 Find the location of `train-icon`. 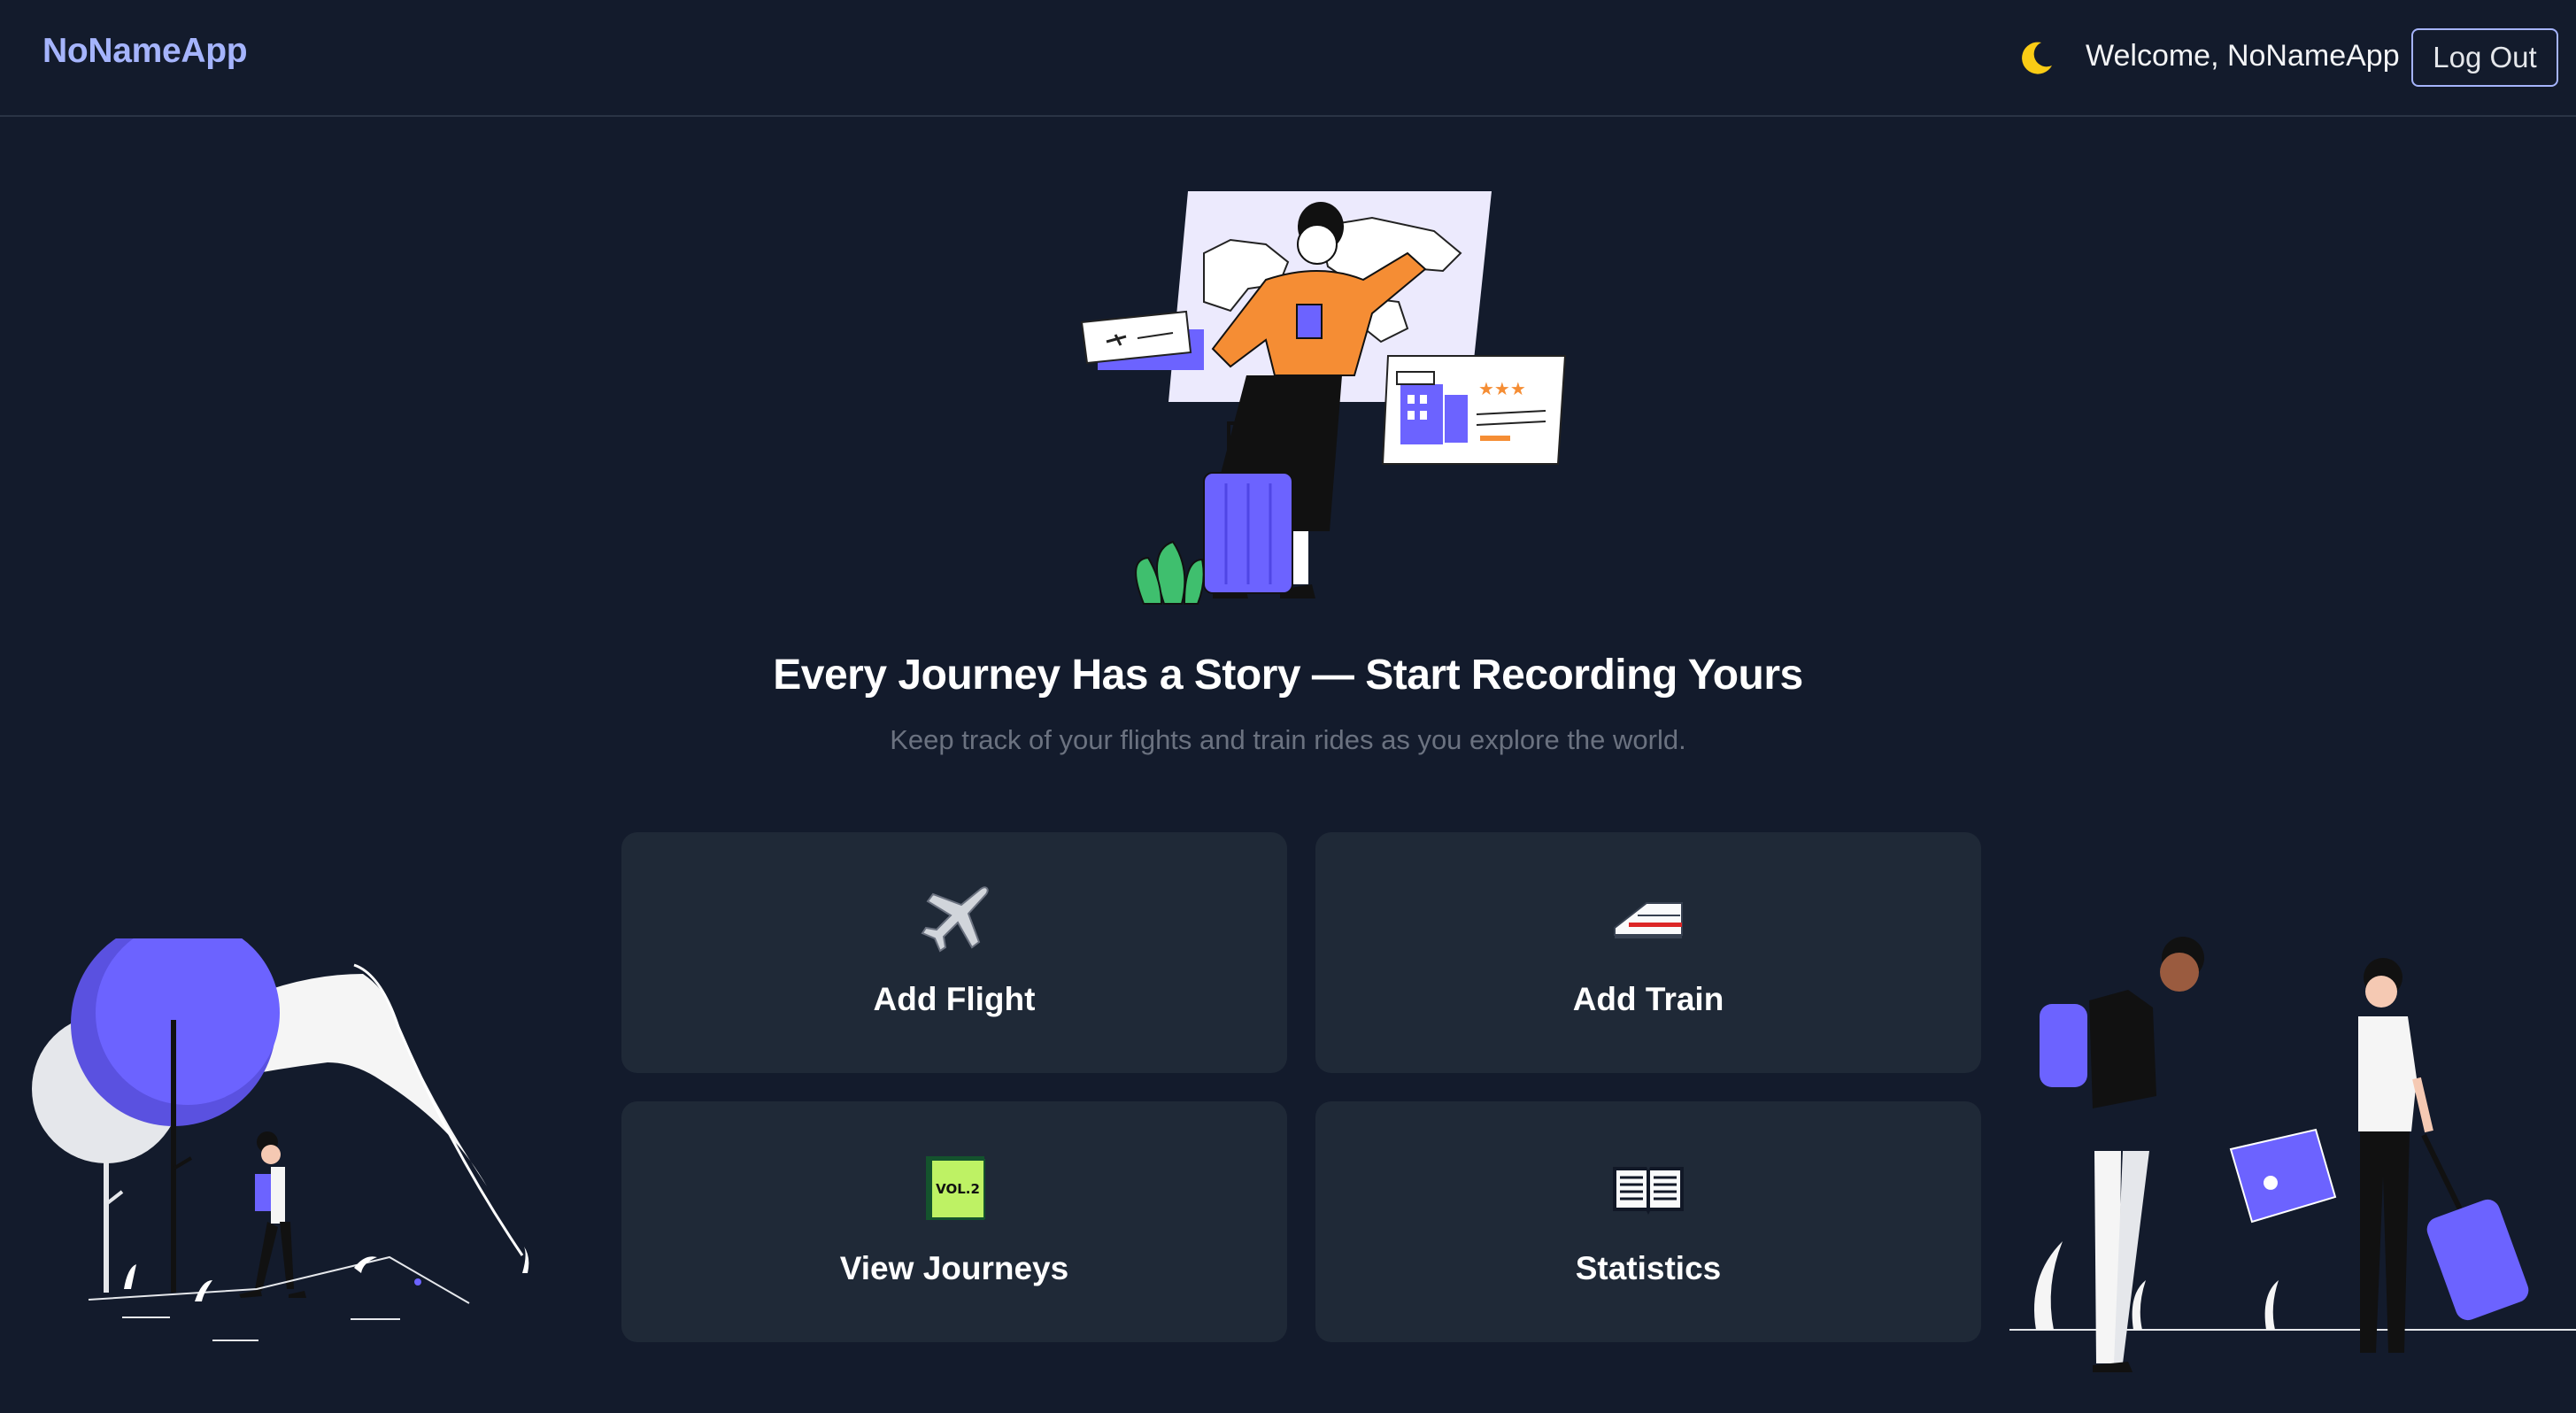

train-icon is located at coordinates (1648, 920).